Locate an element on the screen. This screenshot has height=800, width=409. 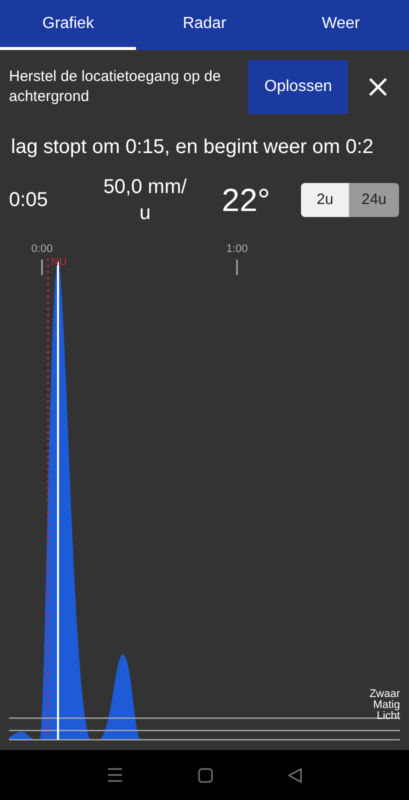
range-toggle-option: 24u is located at coordinates (374, 200).